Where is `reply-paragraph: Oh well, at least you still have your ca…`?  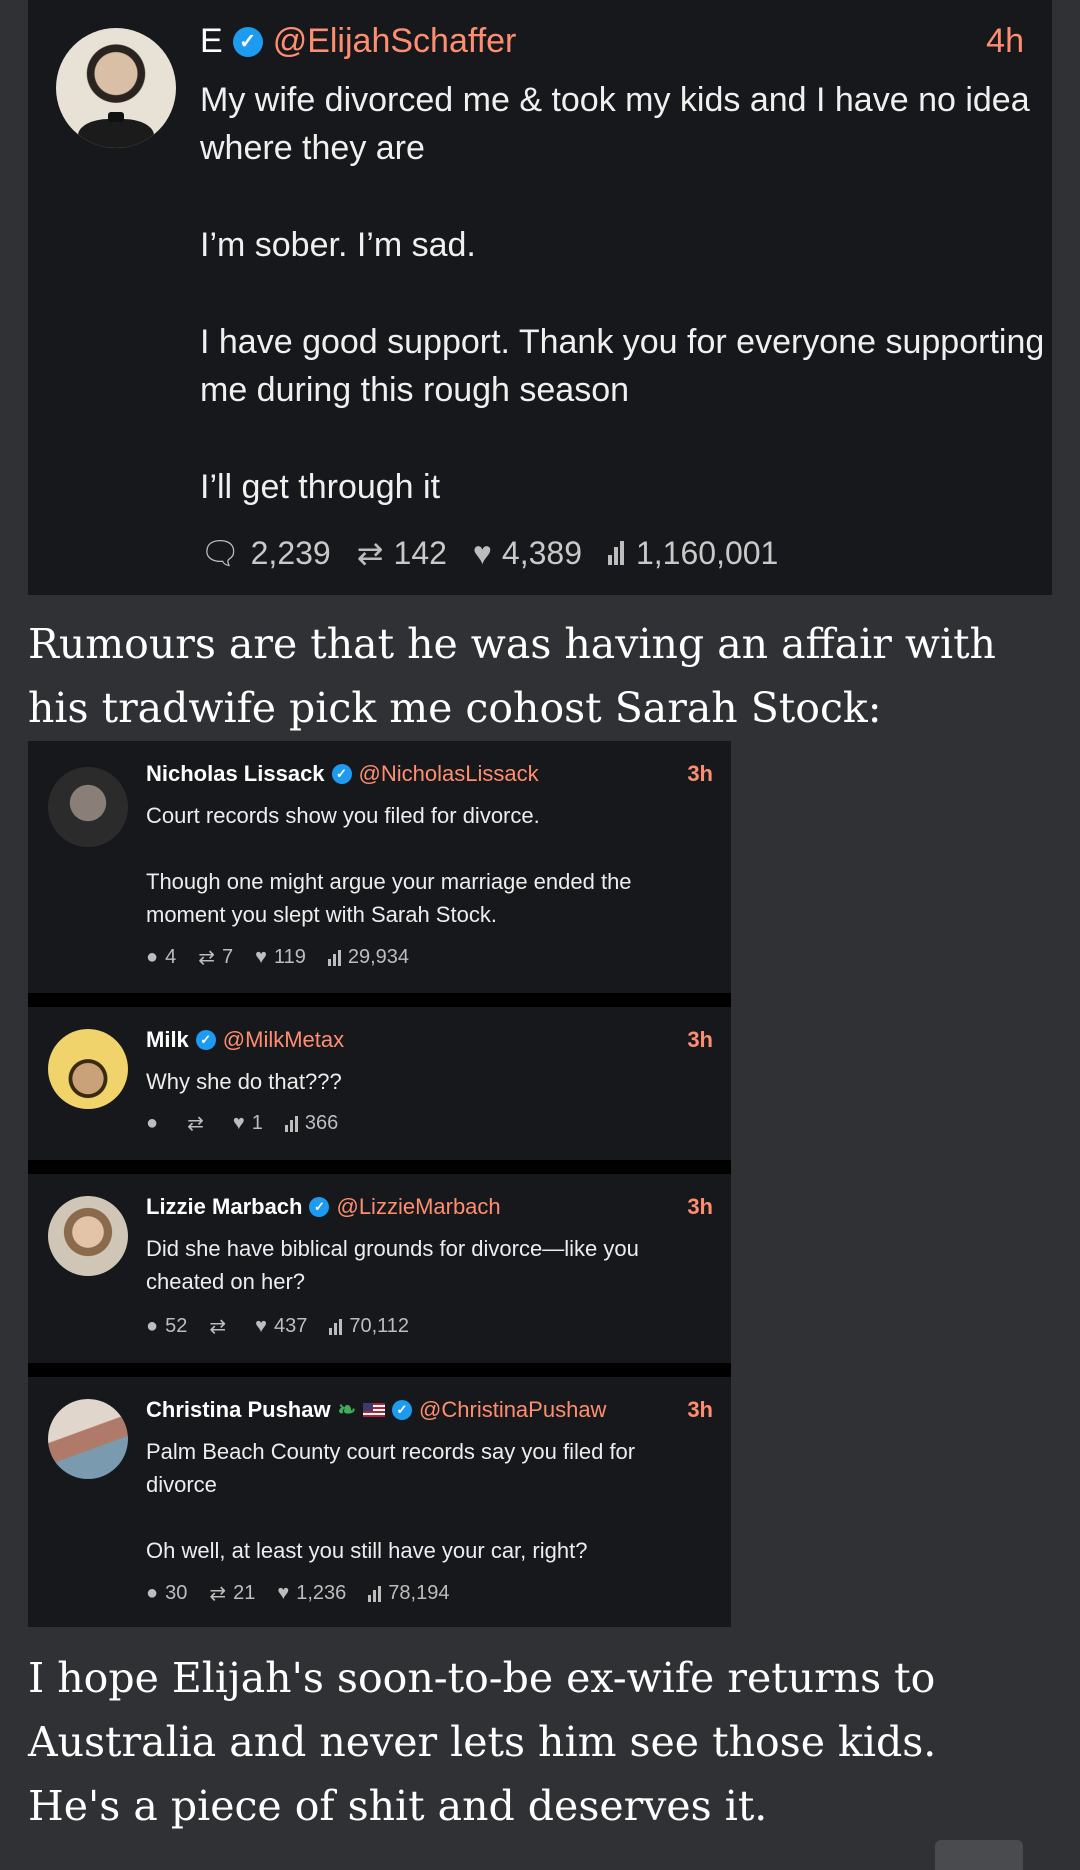
reply-paragraph: Oh well, at least you still have your ca… is located at coordinates (367, 1550).